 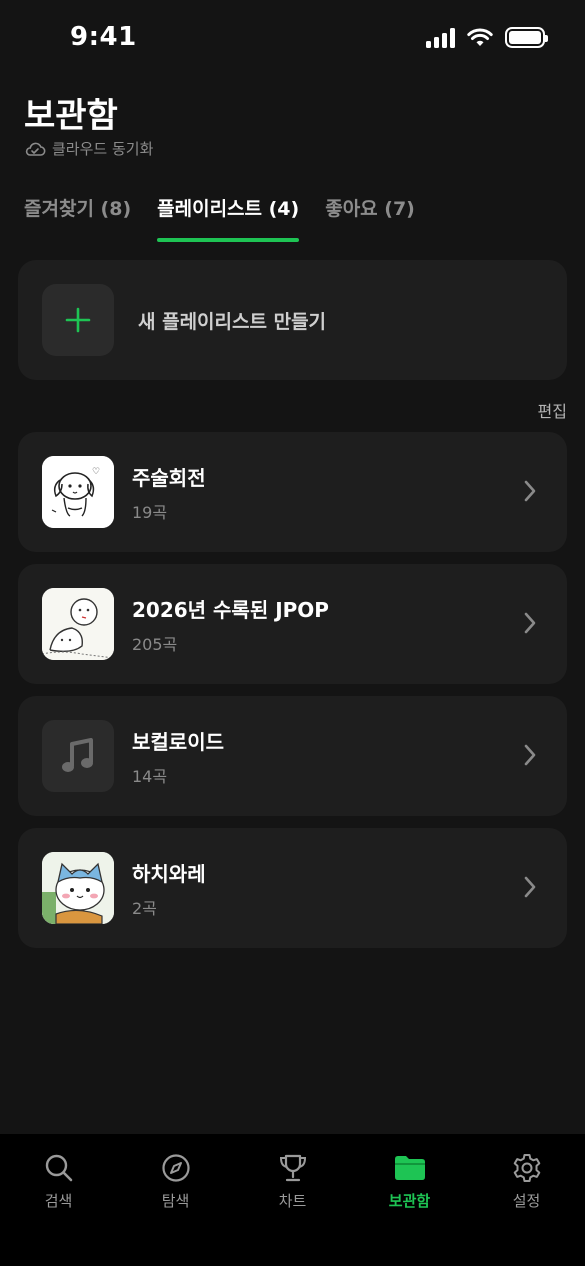 I want to click on nav-settings: 설정, so click(x=526, y=1174).